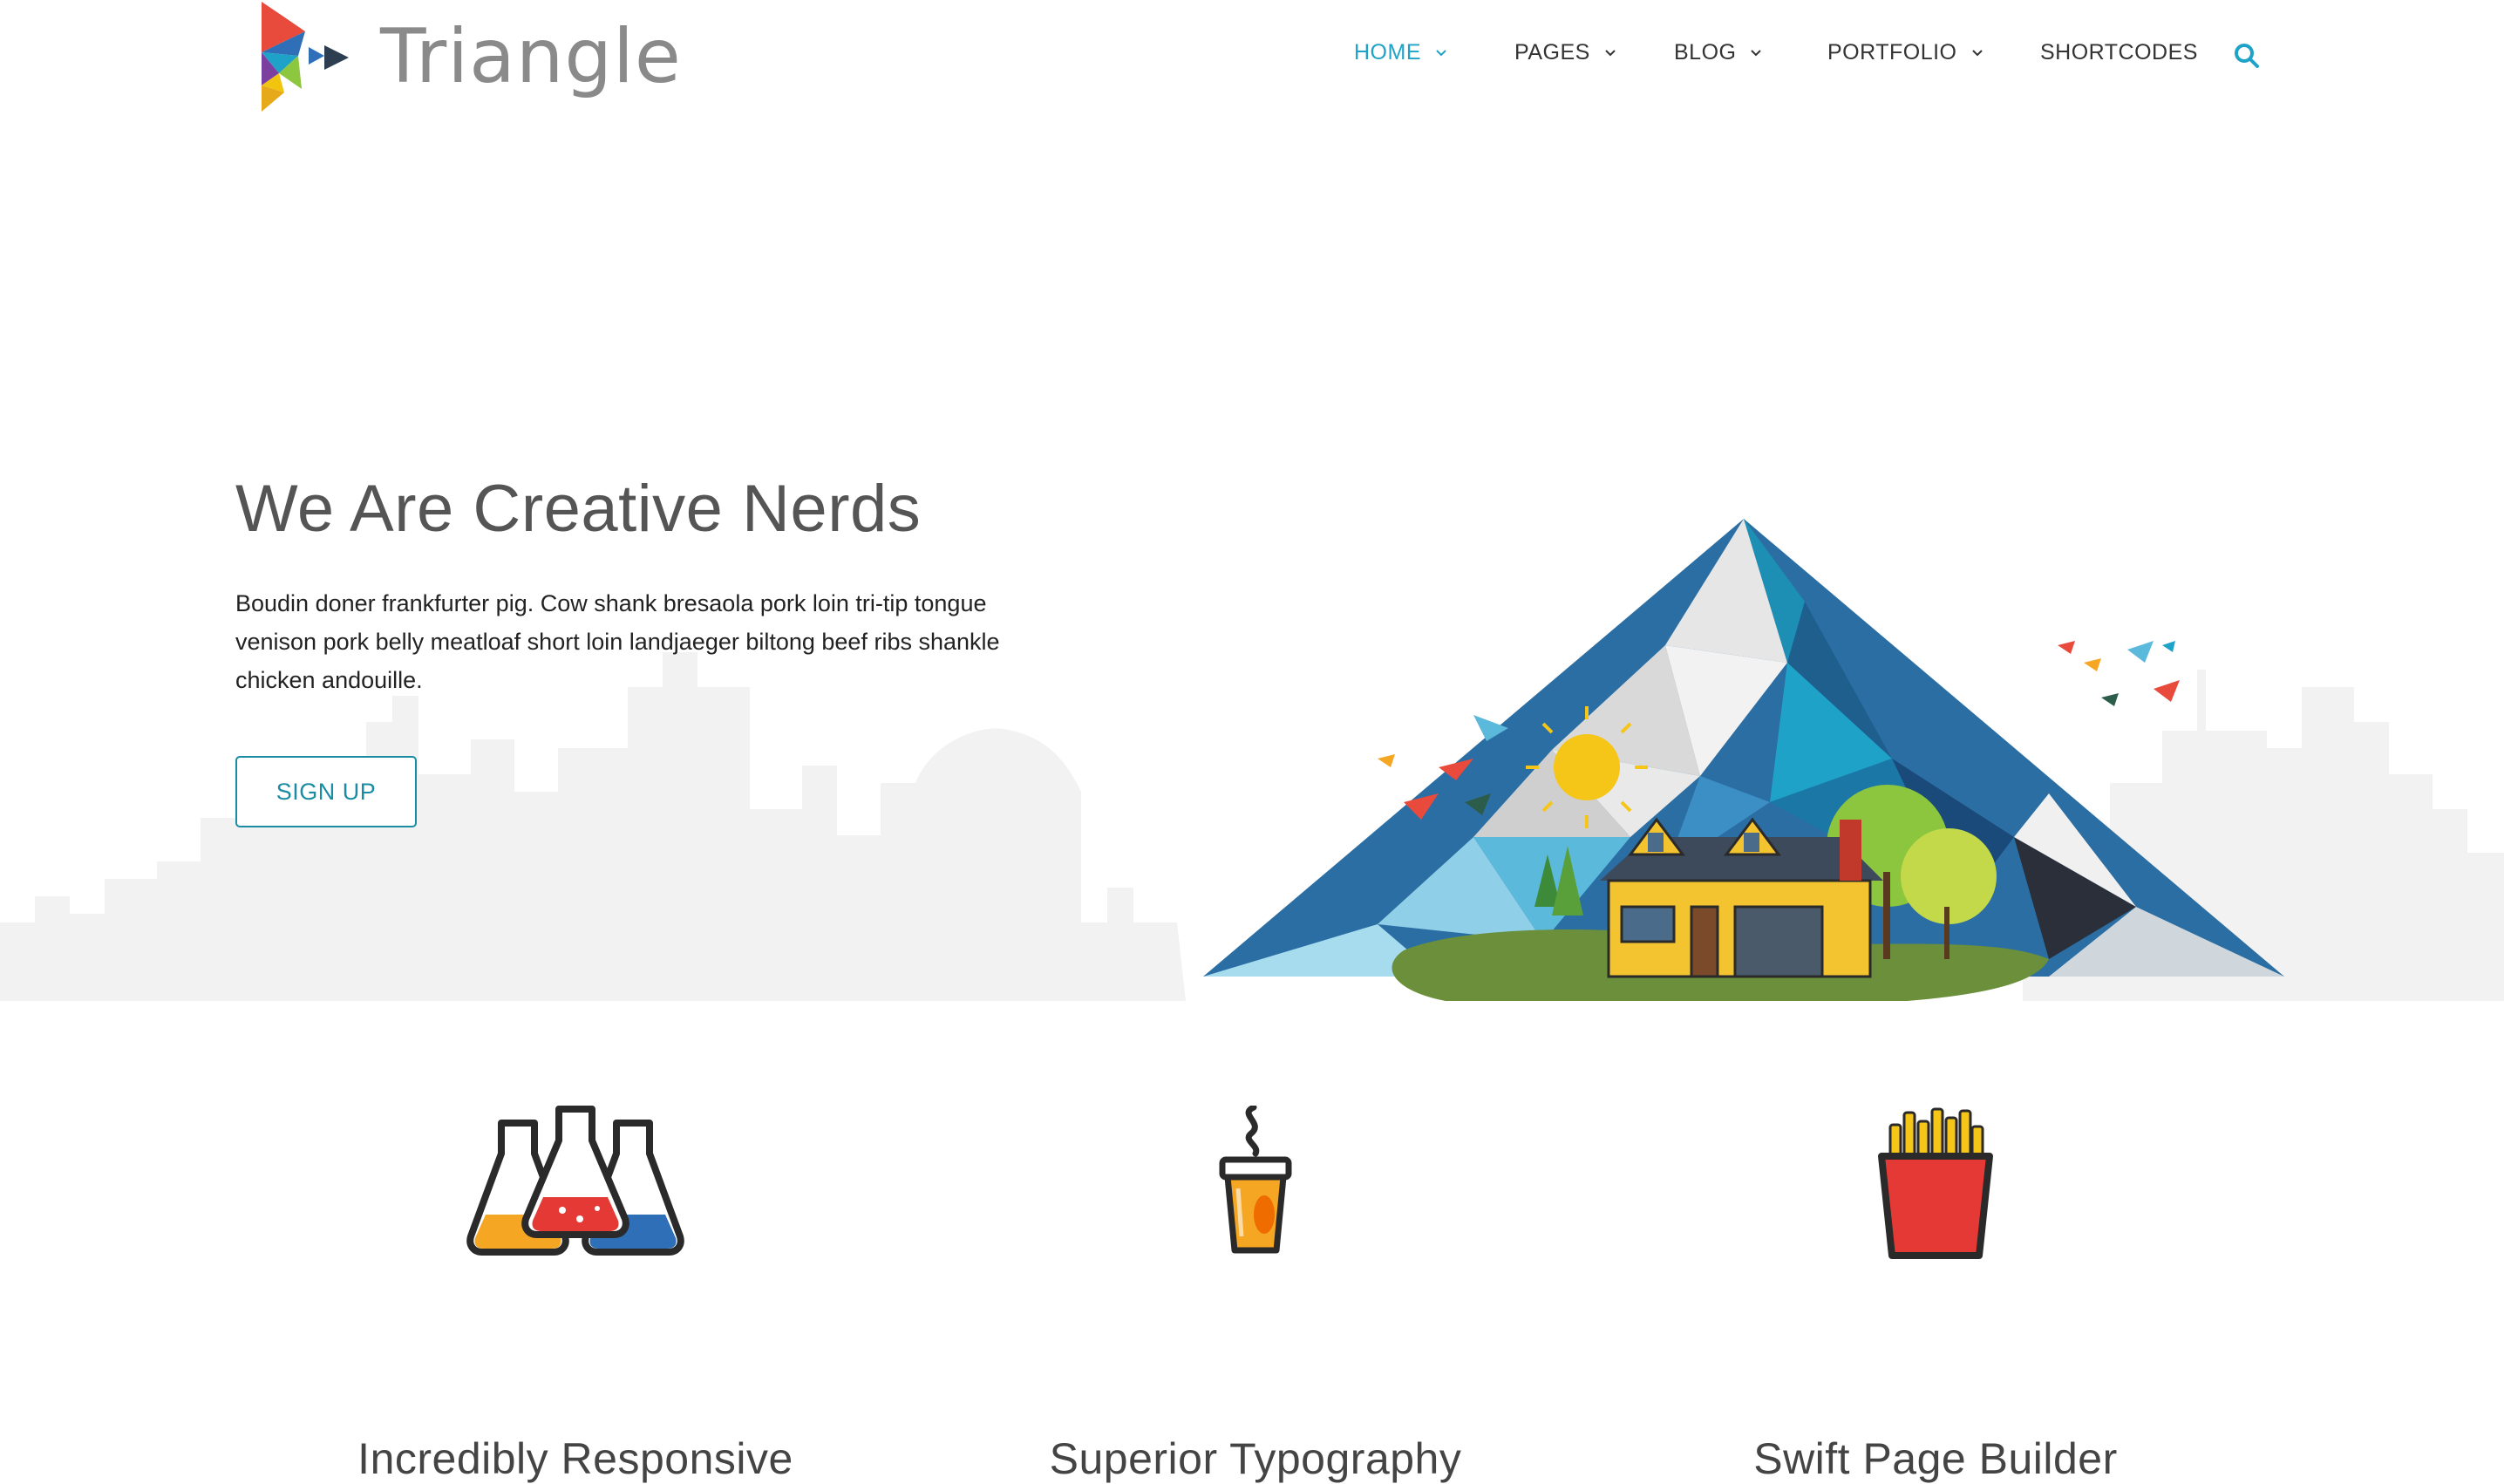  I want to click on nav-item-label: PAGES, so click(1552, 52).